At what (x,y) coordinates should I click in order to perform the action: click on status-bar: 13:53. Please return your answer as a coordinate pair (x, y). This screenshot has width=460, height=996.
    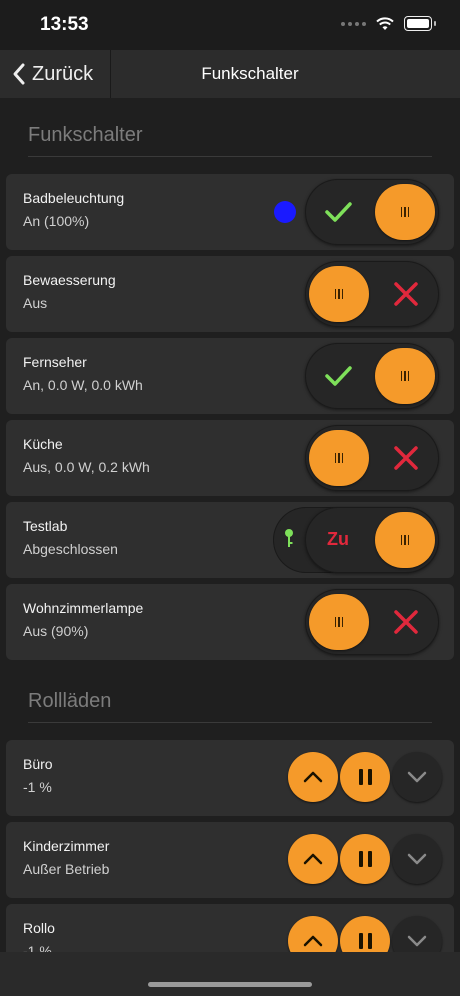
    Looking at the image, I should click on (230, 25).